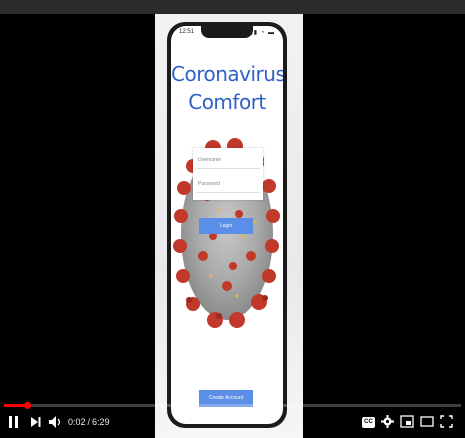 The height and width of the screenshot is (438, 465). I want to click on password-input: Password, so click(228, 184).